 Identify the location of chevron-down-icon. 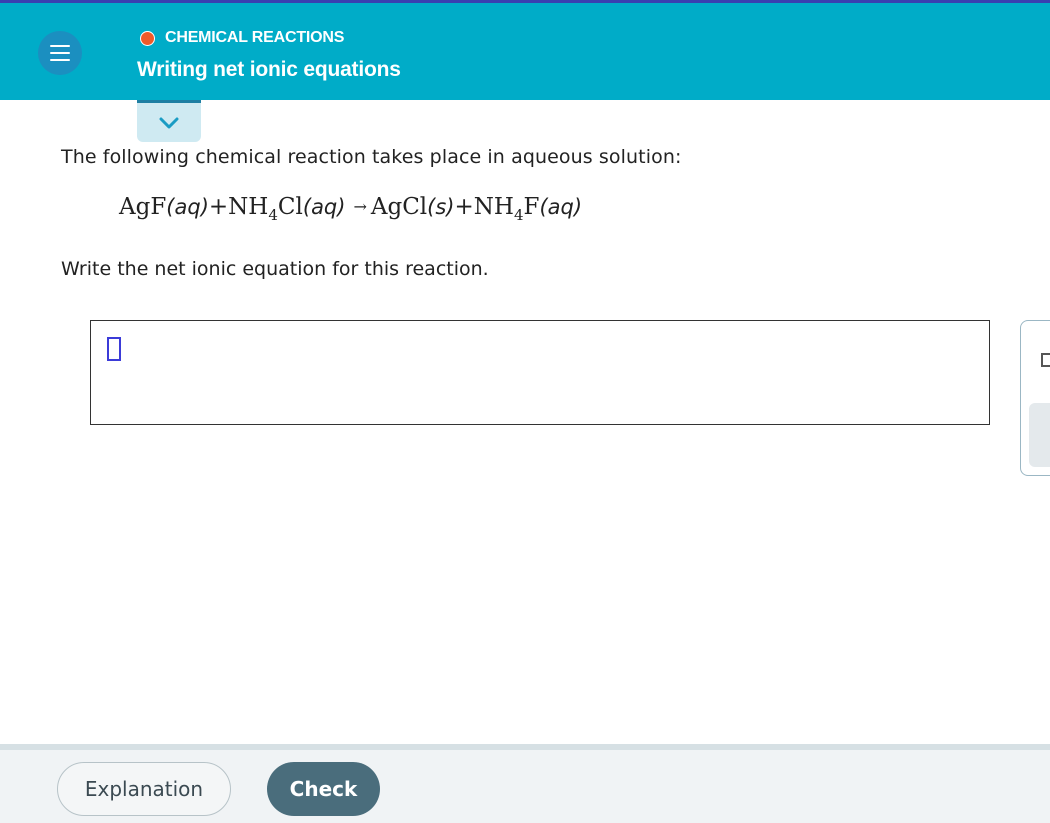
(169, 122).